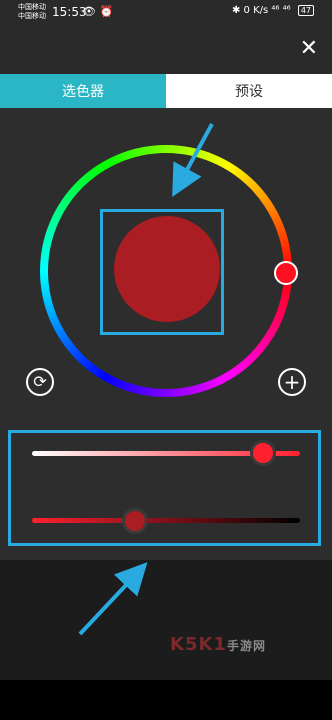 The width and height of the screenshot is (332, 720). Describe the element at coordinates (166, 520) in the screenshot. I see `saturation-slider-track` at that location.